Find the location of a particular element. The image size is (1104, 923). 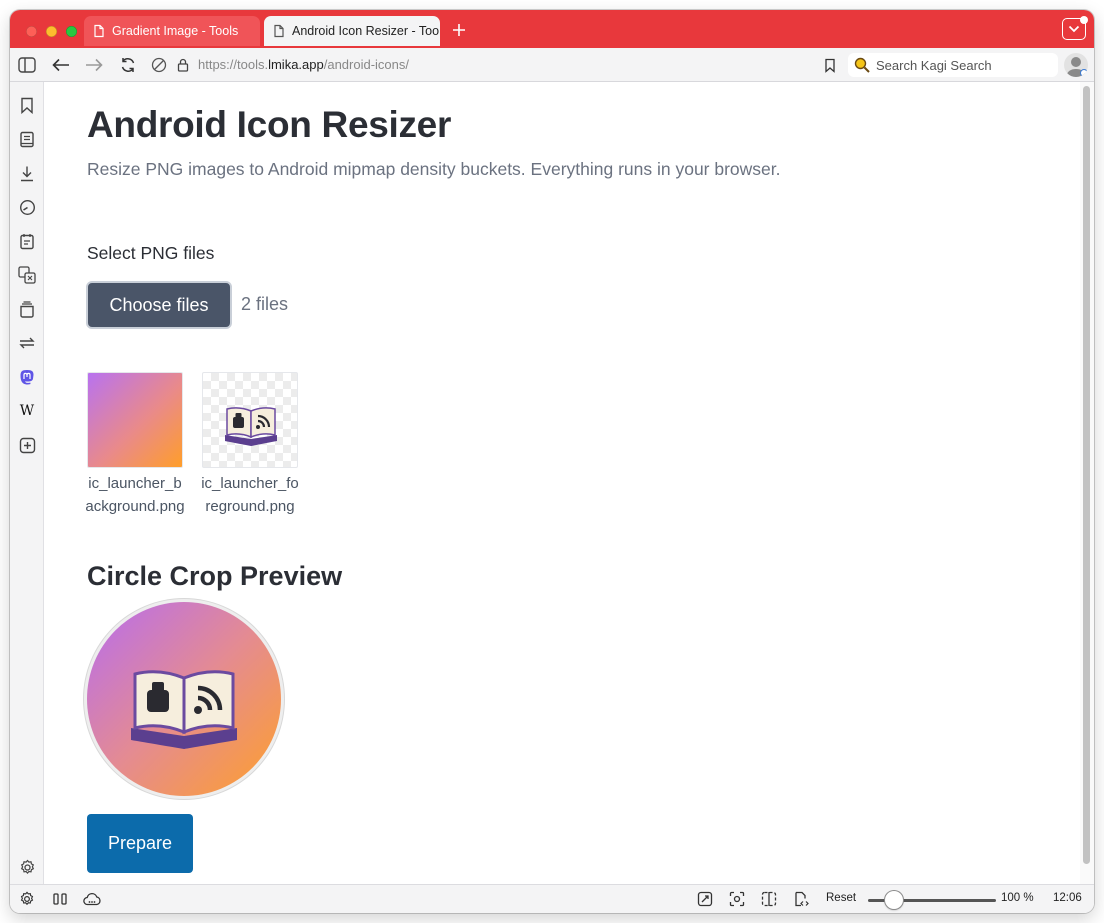

status-bar: Reset 100 % 12:06 is located at coordinates (552, 898).